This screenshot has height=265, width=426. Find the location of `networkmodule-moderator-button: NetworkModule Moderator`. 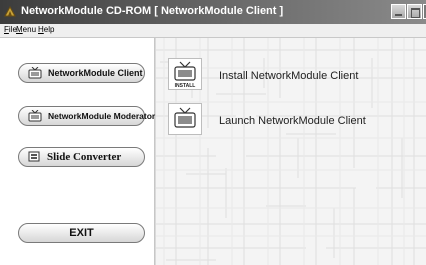

networkmodule-moderator-button: NetworkModule Moderator is located at coordinates (86, 116).